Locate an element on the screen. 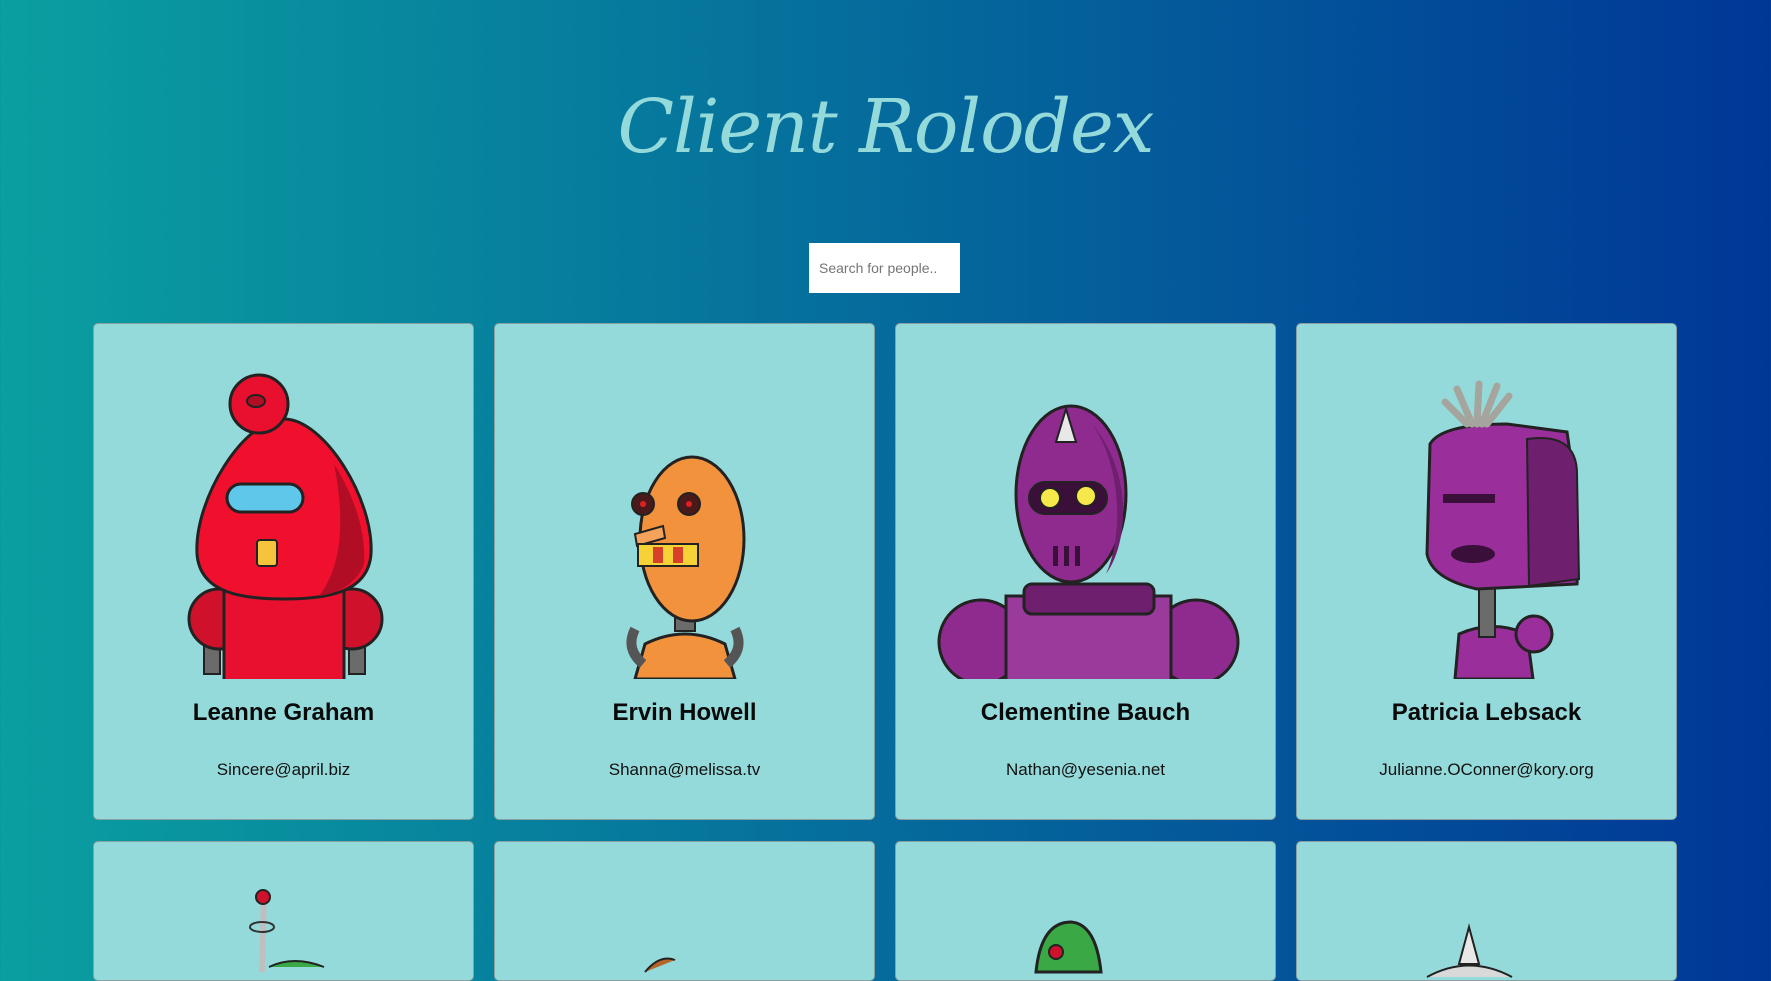 This screenshot has height=981, width=1771. page-title: Client Rolodex is located at coordinates (885, 127).